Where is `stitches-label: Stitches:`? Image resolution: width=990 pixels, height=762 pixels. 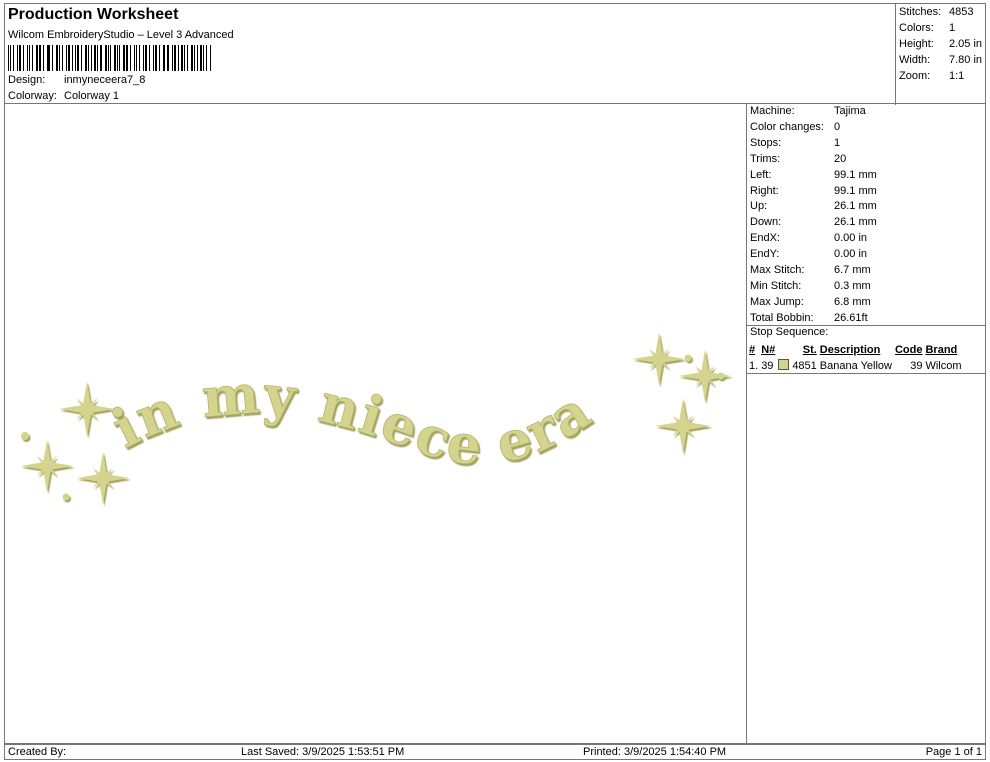 stitches-label: Stitches: is located at coordinates (920, 12).